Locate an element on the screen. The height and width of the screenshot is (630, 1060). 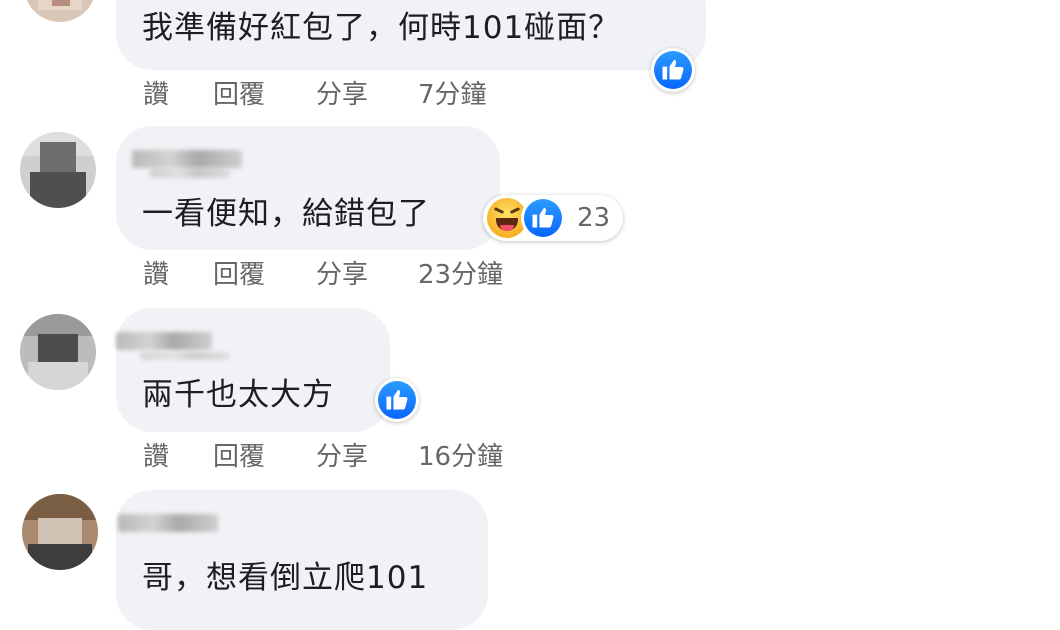
comment-actions: 讚 回覆 分享 23分鐘 is located at coordinates (353, 275).